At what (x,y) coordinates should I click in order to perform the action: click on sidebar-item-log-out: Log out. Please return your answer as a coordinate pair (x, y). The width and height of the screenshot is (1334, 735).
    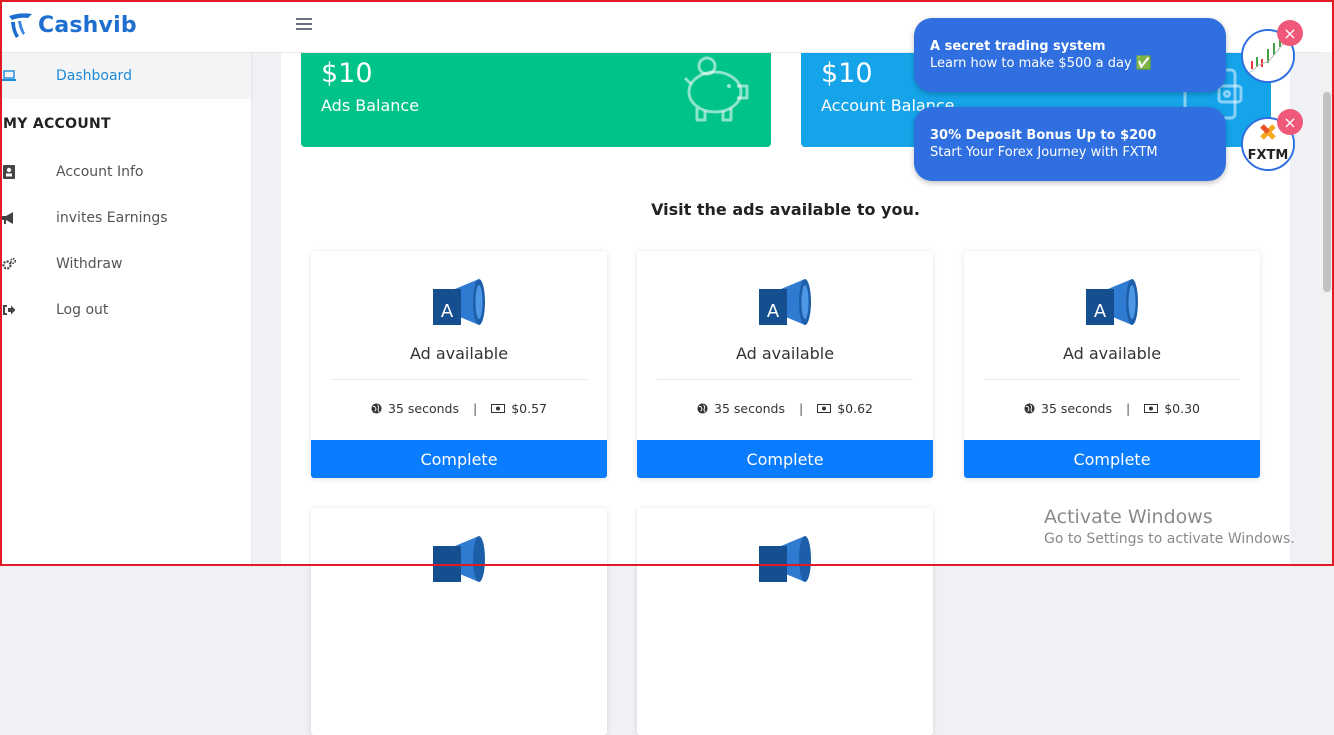
    Looking at the image, I should click on (125, 310).